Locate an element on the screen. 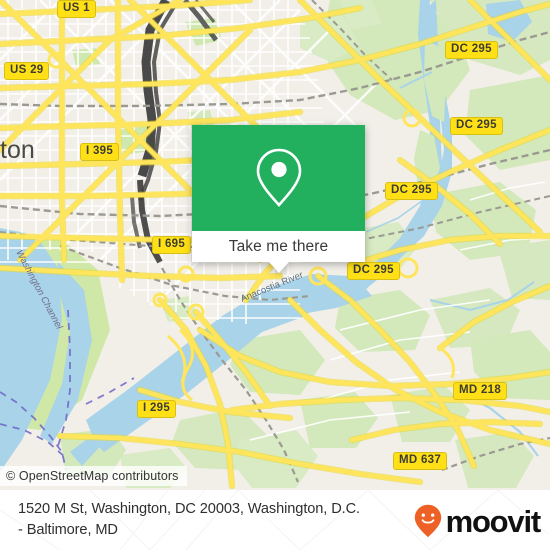 This screenshot has height=550, width=550. shield-md-637: MD 637 is located at coordinates (420, 461).